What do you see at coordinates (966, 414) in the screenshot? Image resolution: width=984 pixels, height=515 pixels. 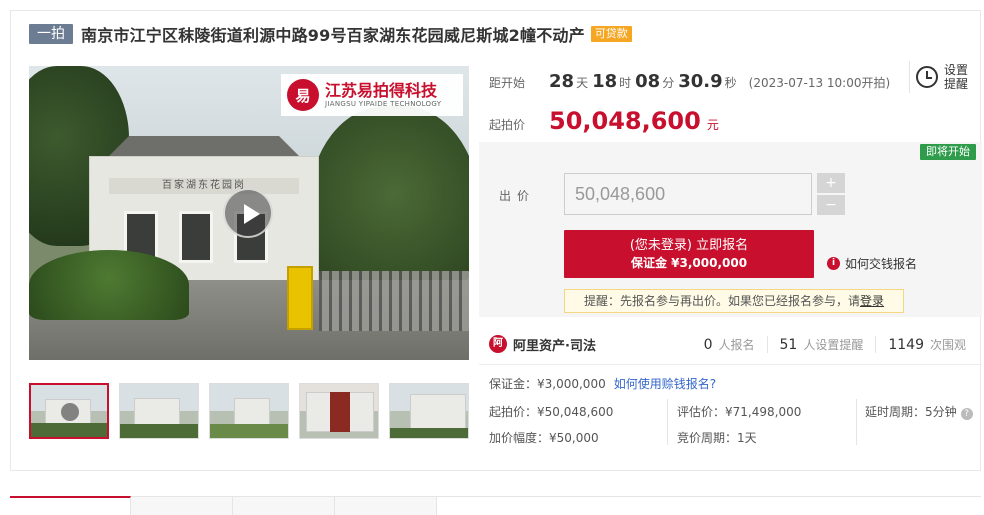 I see `help-icon: ?` at bounding box center [966, 414].